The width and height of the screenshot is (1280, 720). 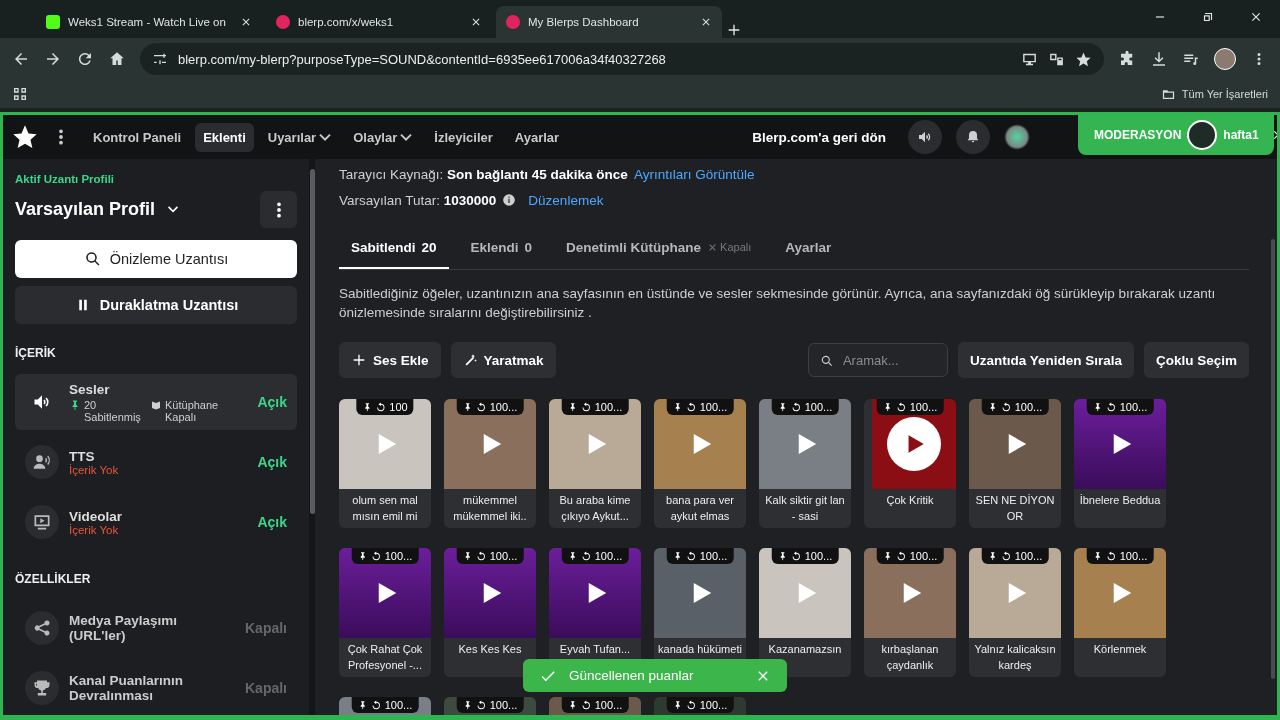 What do you see at coordinates (1120, 612) in the screenshot?
I see `sound-card: 100... Körlenmek` at bounding box center [1120, 612].